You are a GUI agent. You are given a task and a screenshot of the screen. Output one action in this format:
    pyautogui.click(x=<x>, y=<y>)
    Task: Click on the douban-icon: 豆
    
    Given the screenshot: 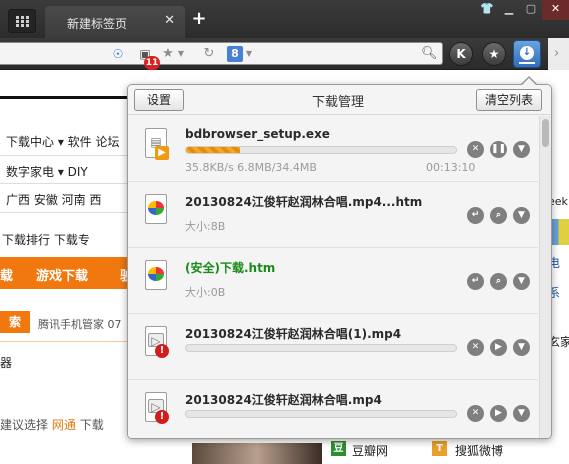 What is the action you would take?
    pyautogui.click(x=338, y=448)
    